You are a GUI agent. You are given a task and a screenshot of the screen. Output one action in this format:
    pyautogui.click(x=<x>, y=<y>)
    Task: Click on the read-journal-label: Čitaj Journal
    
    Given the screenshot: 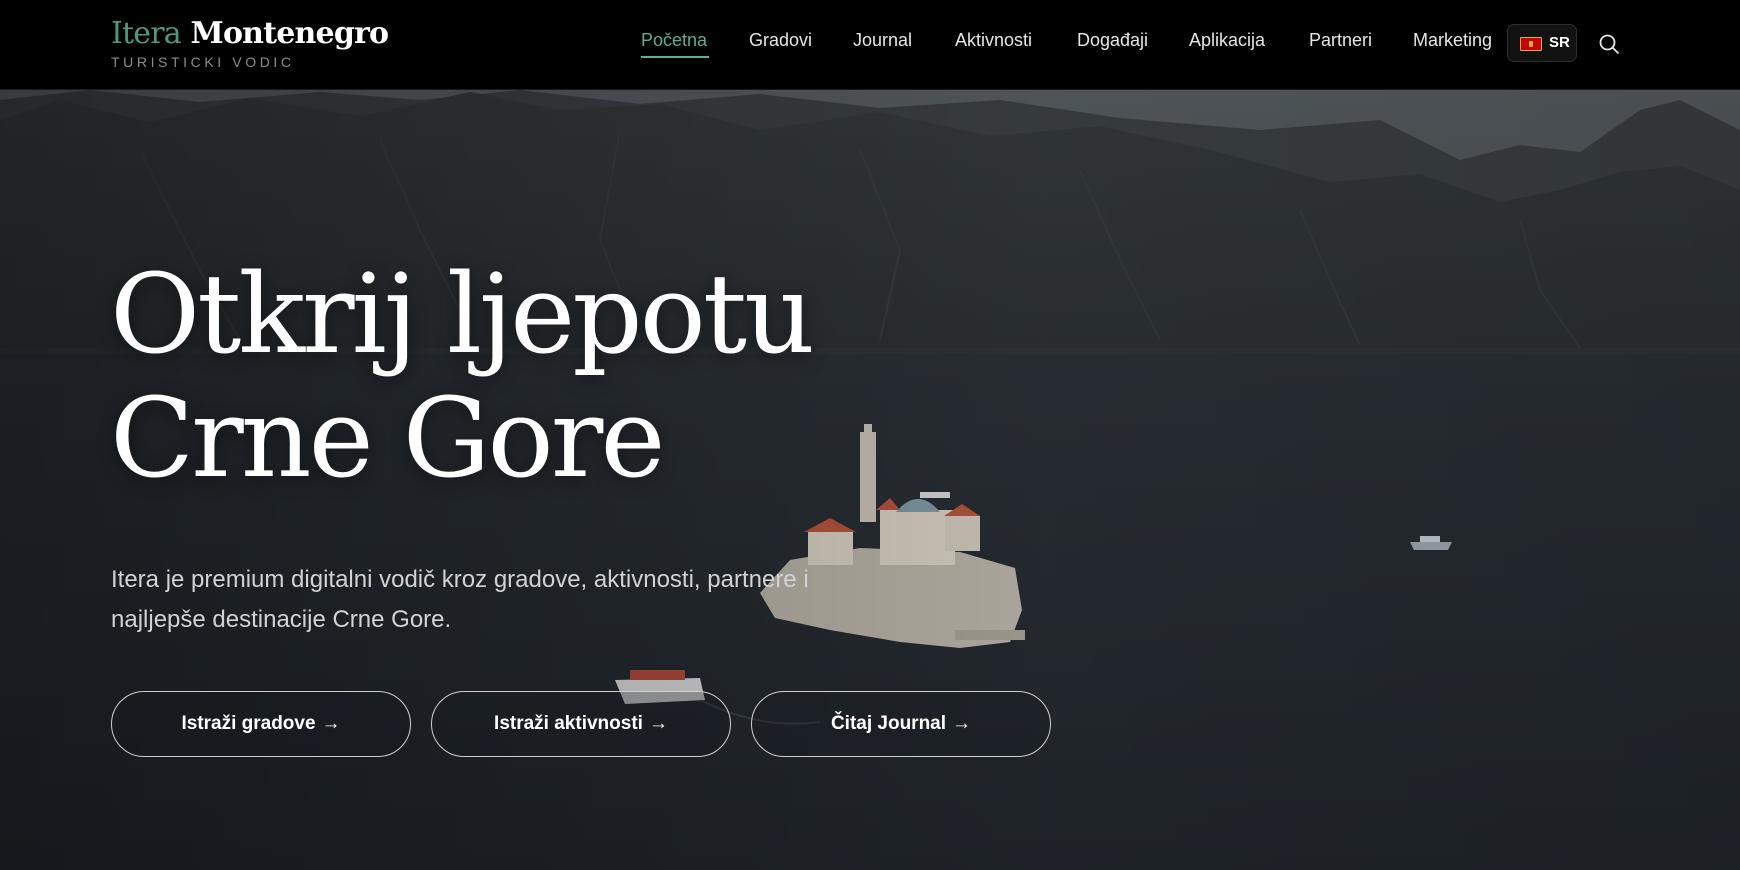 What is the action you would take?
    pyautogui.click(x=888, y=723)
    